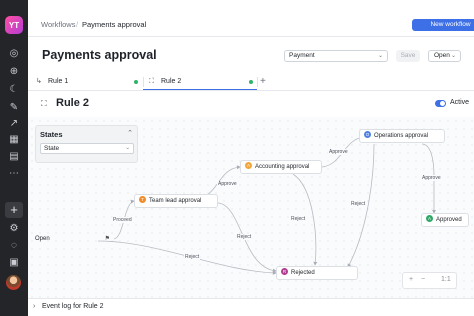 The height and width of the screenshot is (316, 474). I want to click on settings-icon: ⚙, so click(14, 229).